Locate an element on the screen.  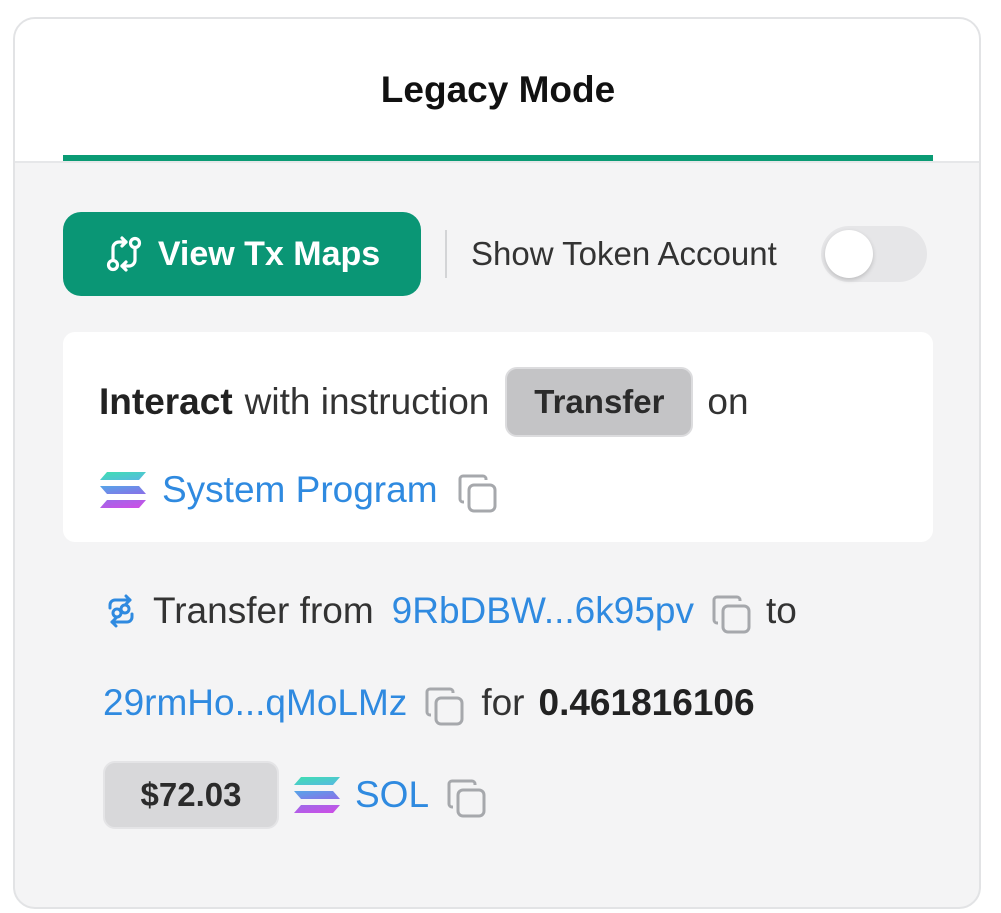
program-link: System Program is located at coordinates (300, 490).